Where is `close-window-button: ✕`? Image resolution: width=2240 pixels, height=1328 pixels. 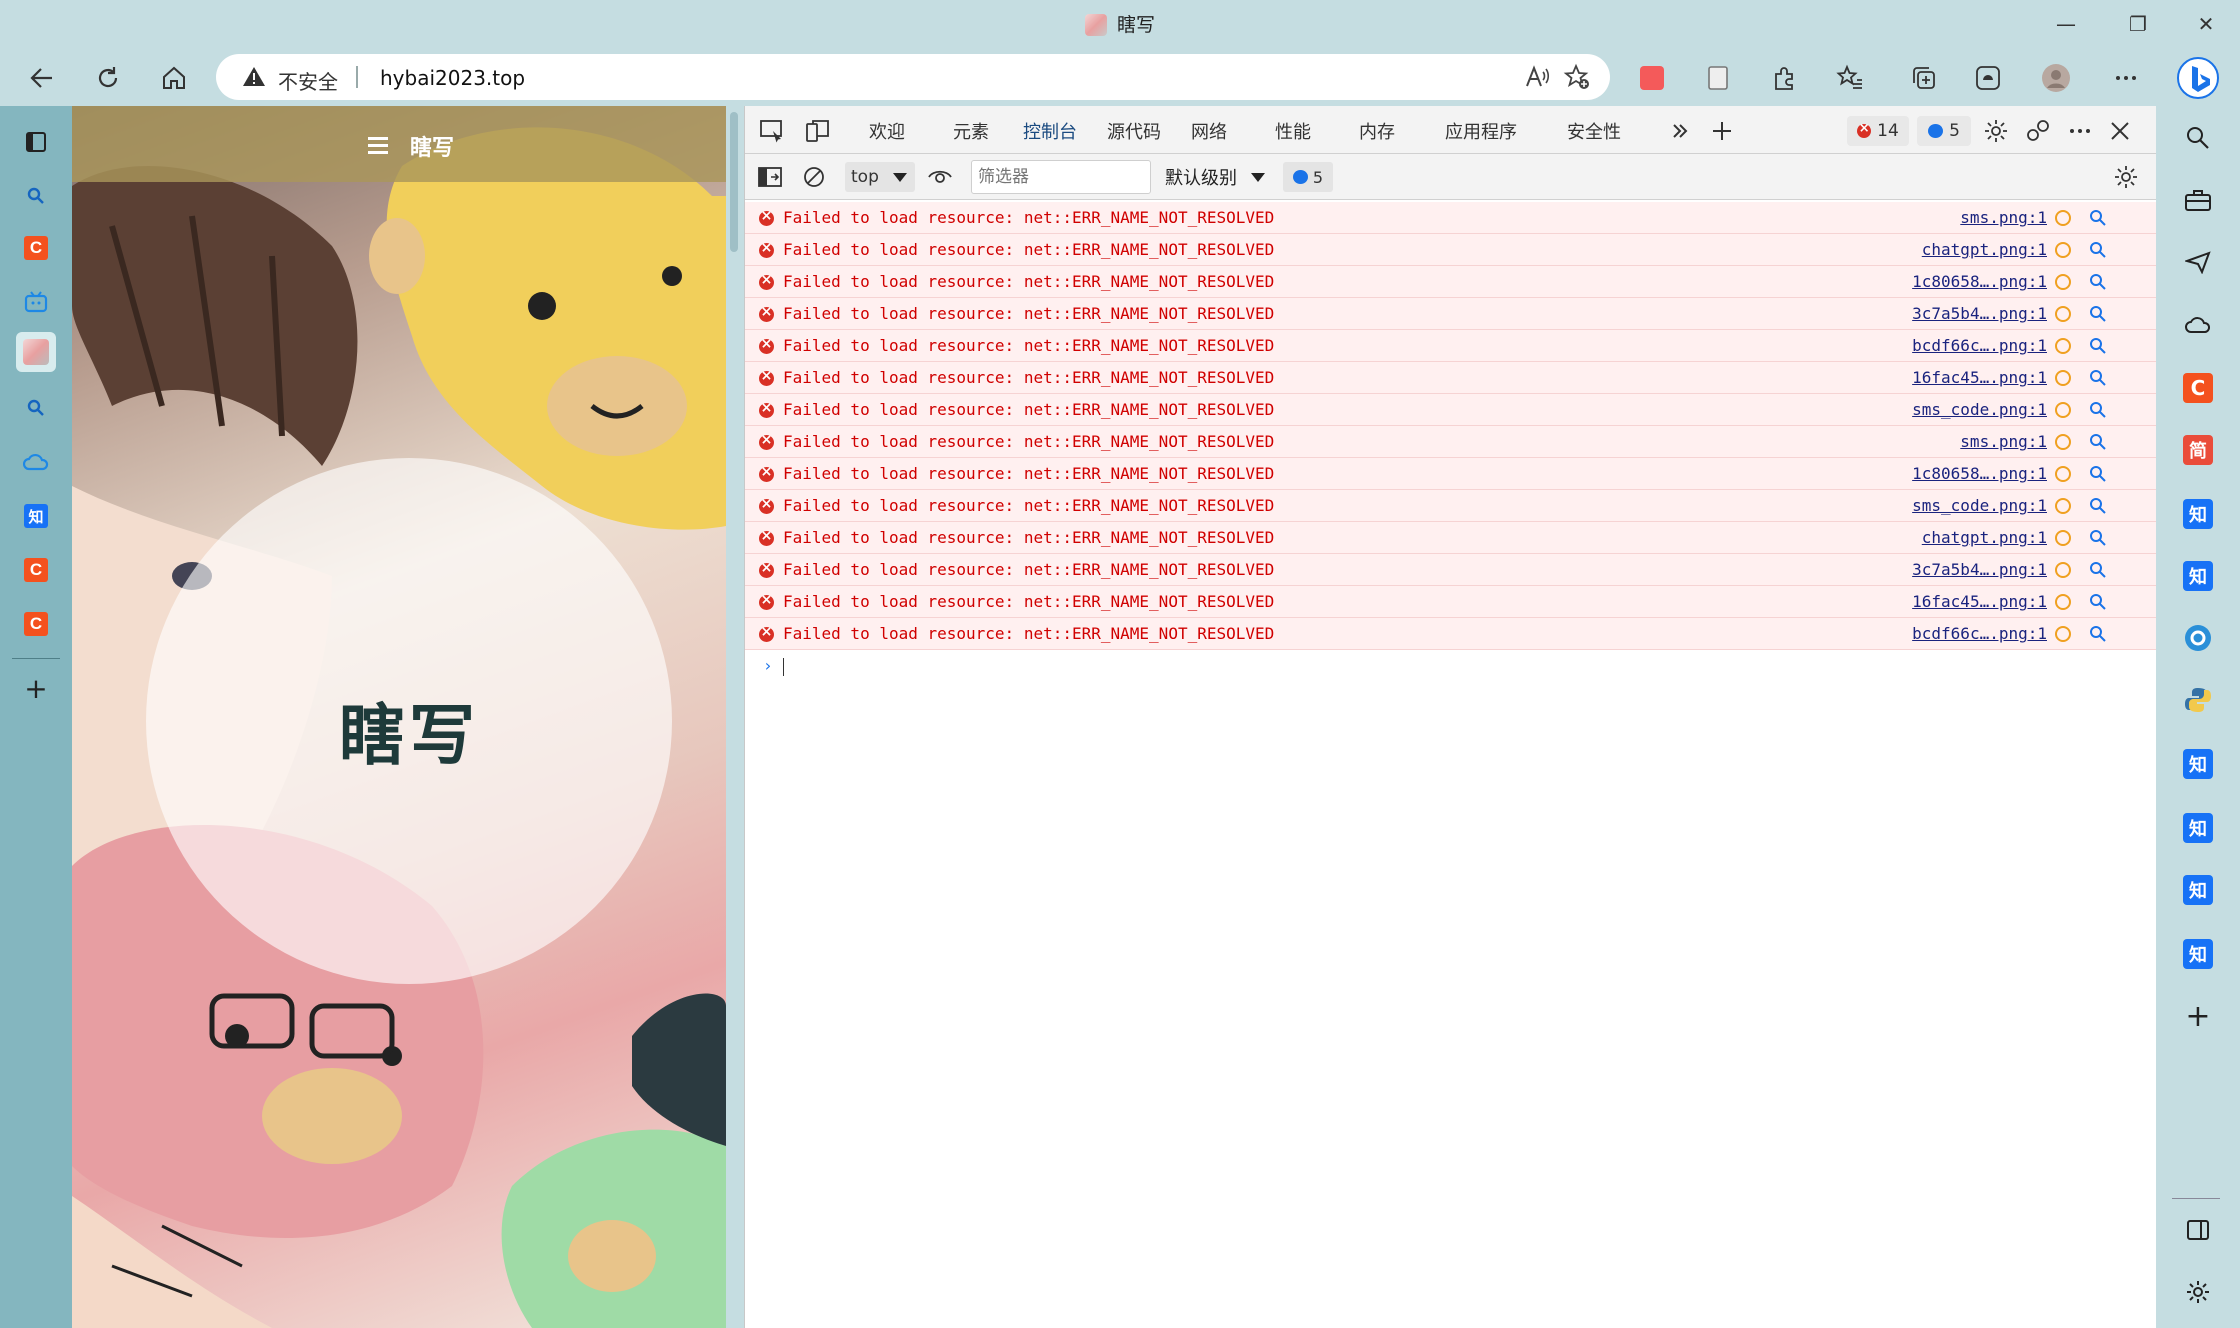 close-window-button: ✕ is located at coordinates (2206, 24).